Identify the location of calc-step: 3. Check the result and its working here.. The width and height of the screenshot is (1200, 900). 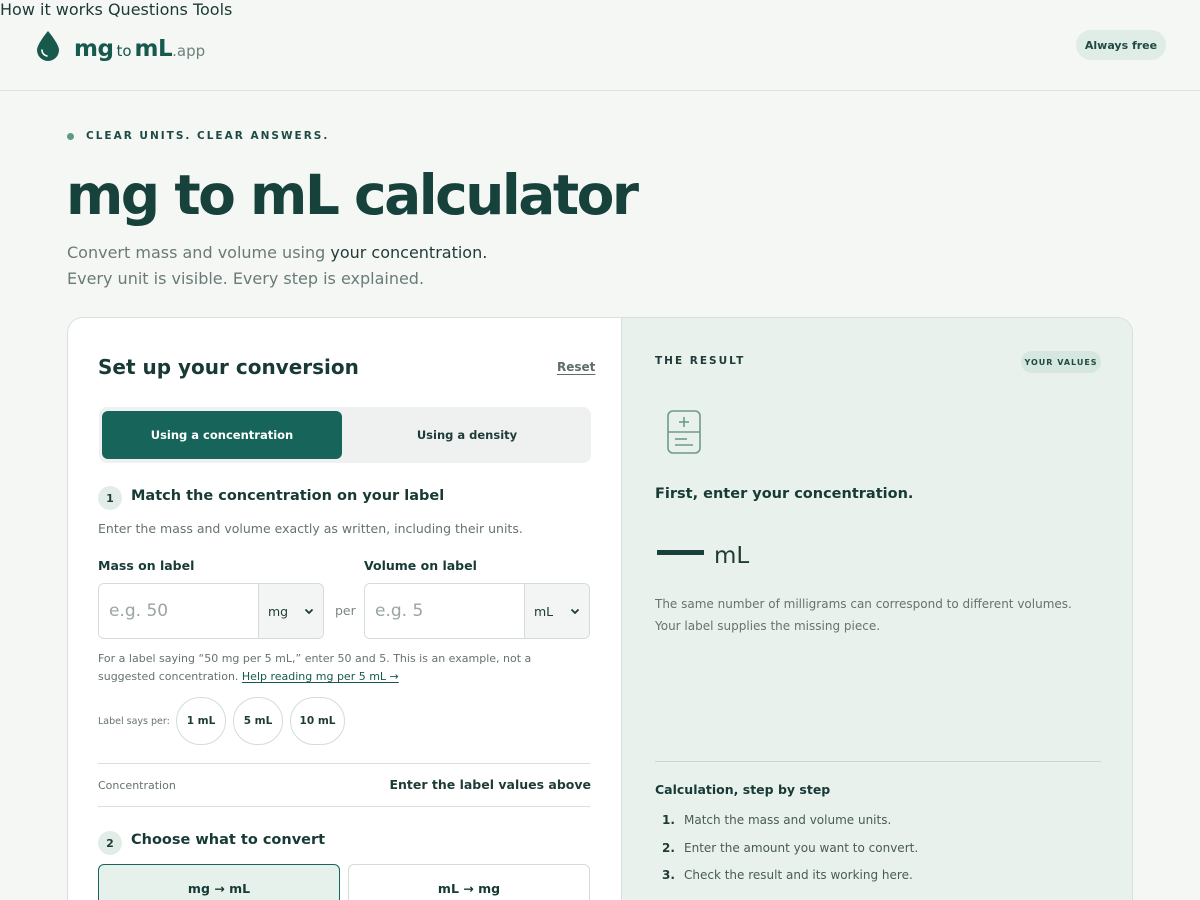
(790, 882).